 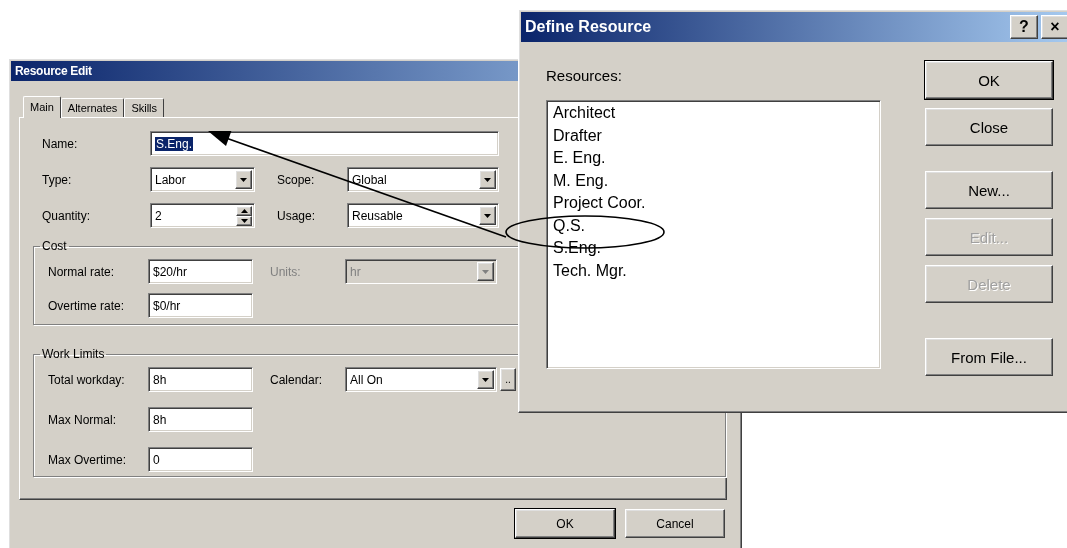 What do you see at coordinates (60, 143) in the screenshot?
I see `field-label: Name:` at bounding box center [60, 143].